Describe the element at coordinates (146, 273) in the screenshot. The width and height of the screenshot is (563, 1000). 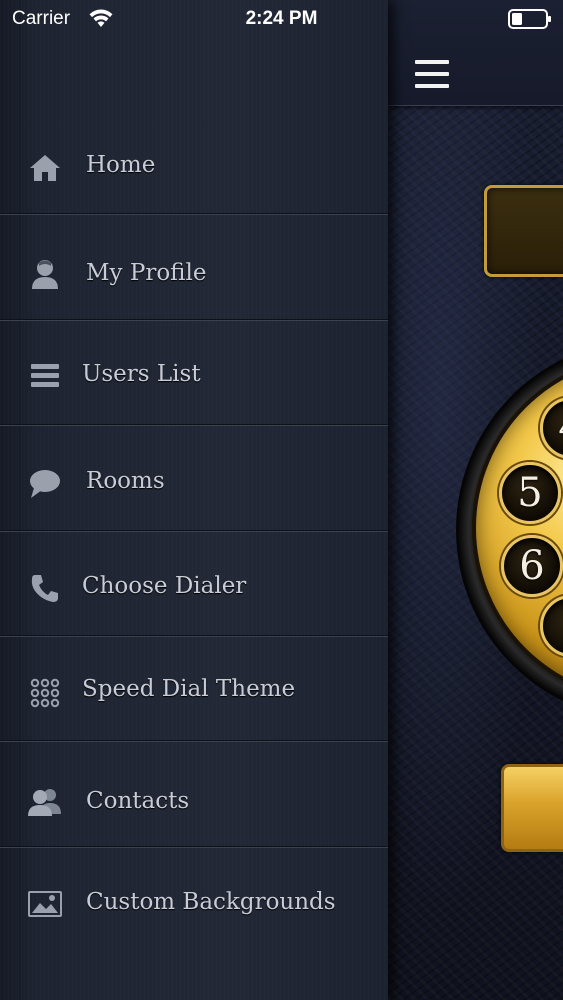
I see `menu-item-label: My Profile` at that location.